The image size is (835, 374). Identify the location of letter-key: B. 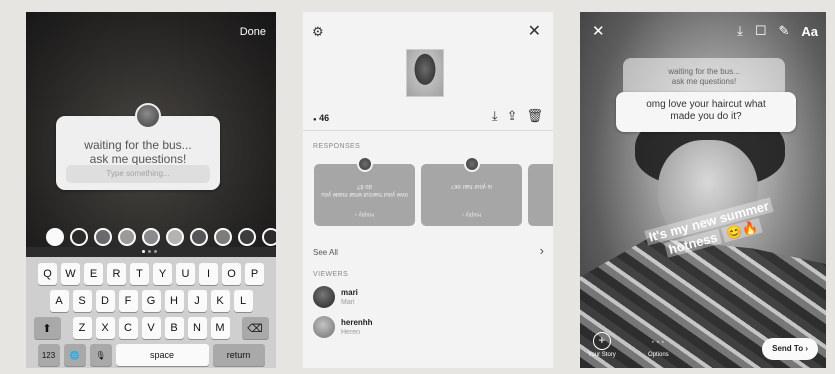
(174, 328).